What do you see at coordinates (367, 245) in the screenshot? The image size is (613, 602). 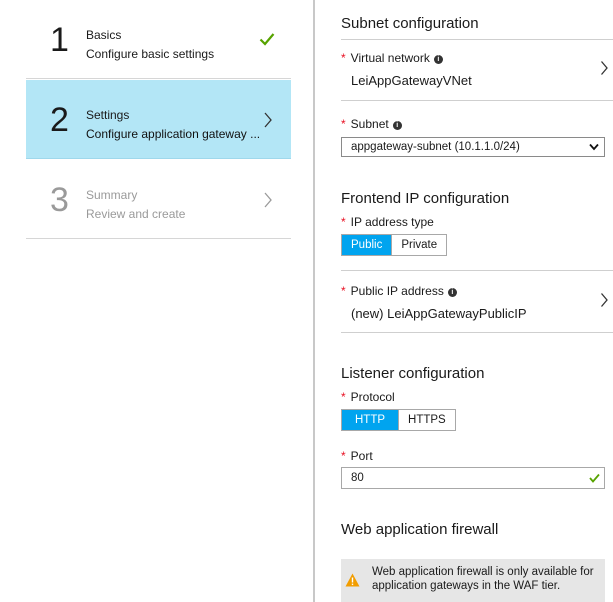 I see `ip-type-public-option: Public` at bounding box center [367, 245].